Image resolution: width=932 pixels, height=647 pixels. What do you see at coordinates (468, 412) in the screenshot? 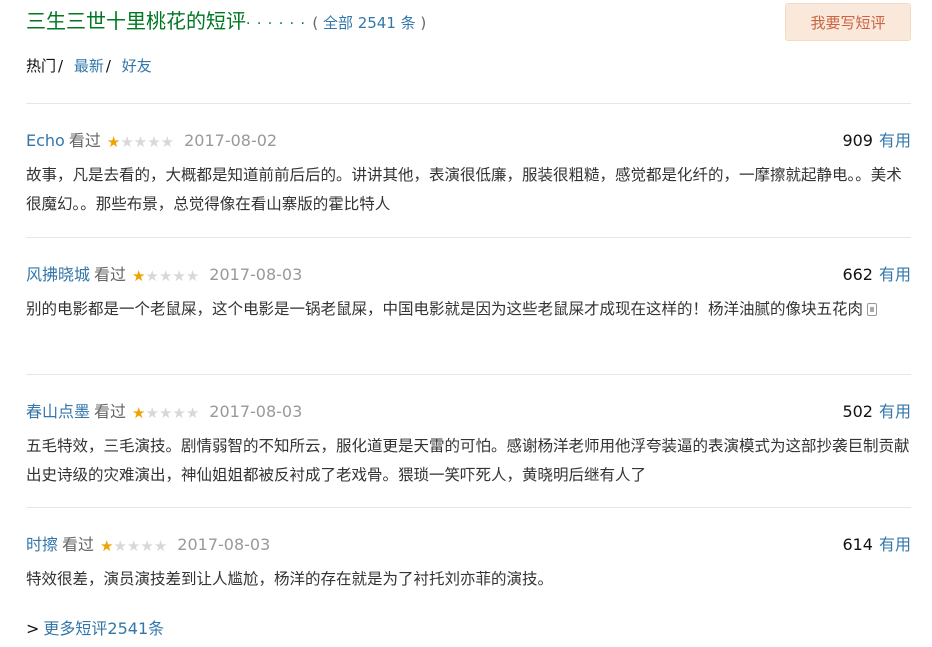
I see `comment-meta: 春山点墨 看过 ★★★★★ 2017-08-03 502 有用` at bounding box center [468, 412].